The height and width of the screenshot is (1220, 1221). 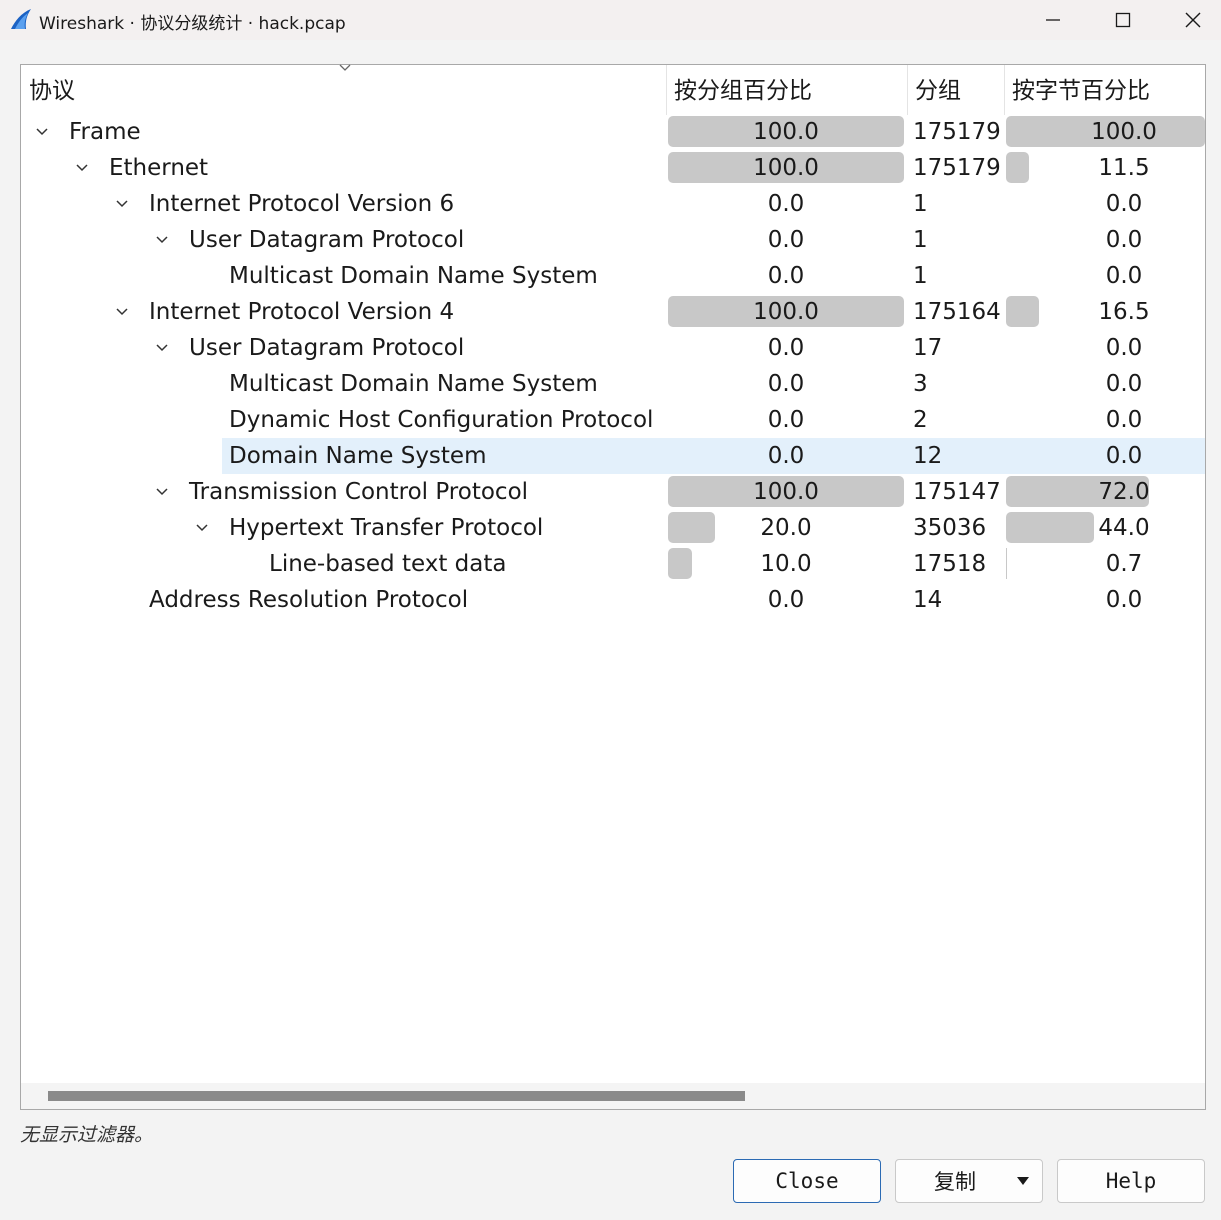 I want to click on window-title: Wireshark · 协议分级统计 · hack.pcap, so click(x=192, y=24).